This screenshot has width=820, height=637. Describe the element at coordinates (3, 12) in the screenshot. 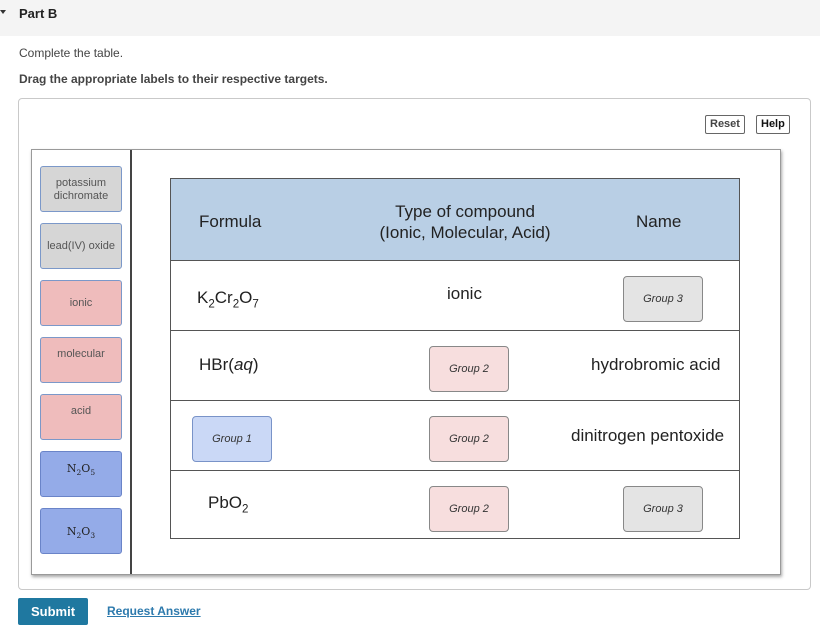

I see `caret-down-icon` at that location.